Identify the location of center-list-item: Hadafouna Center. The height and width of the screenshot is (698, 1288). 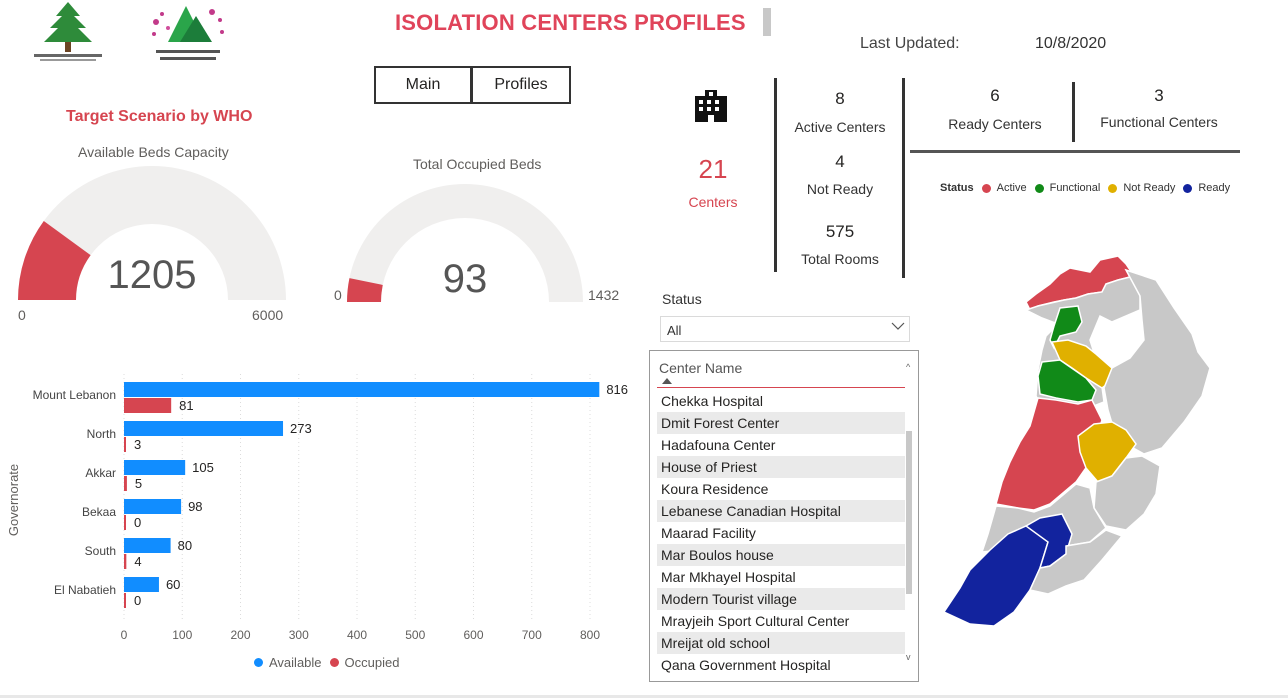
(781, 445).